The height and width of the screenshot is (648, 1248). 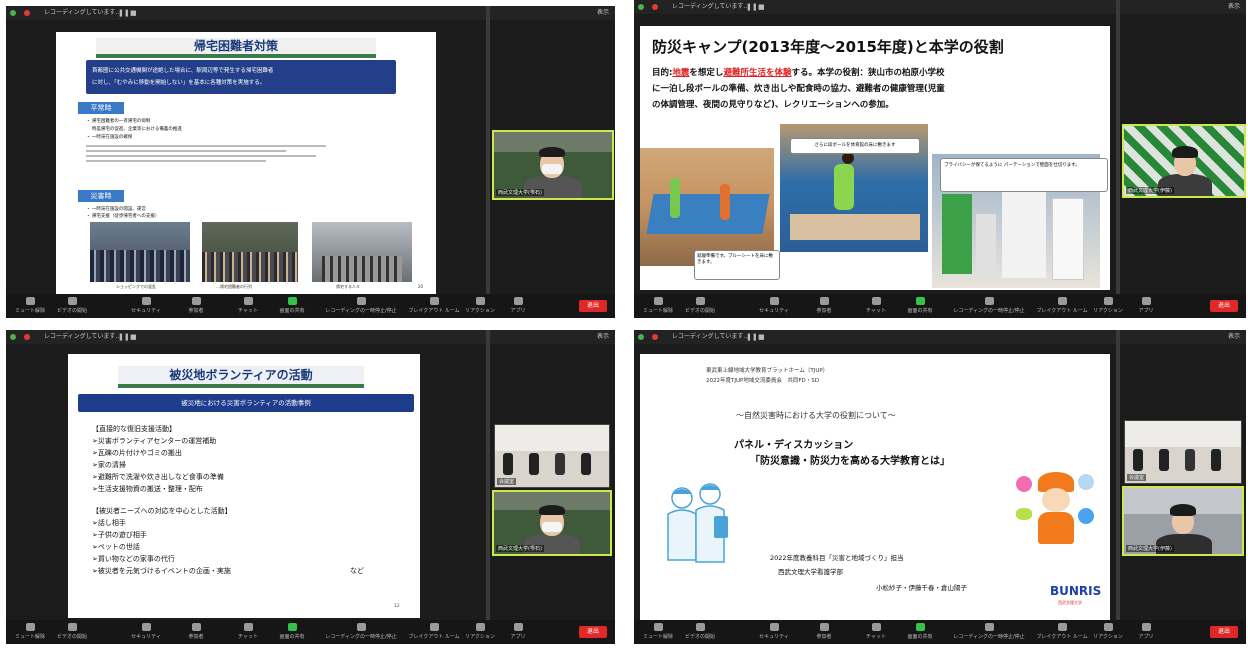 What do you see at coordinates (641, 7) in the screenshot?
I see `status-dot-icon` at bounding box center [641, 7].